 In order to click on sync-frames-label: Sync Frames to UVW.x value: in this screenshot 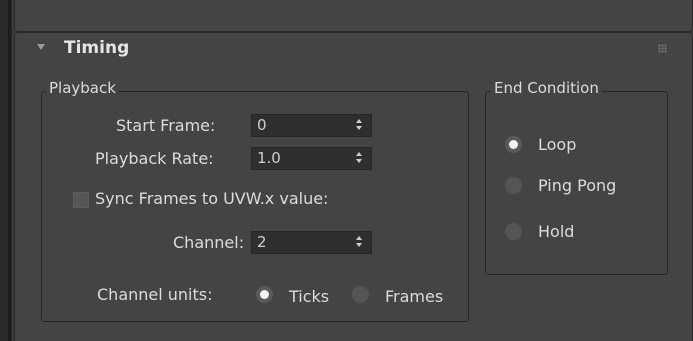, I will do `click(211, 198)`.